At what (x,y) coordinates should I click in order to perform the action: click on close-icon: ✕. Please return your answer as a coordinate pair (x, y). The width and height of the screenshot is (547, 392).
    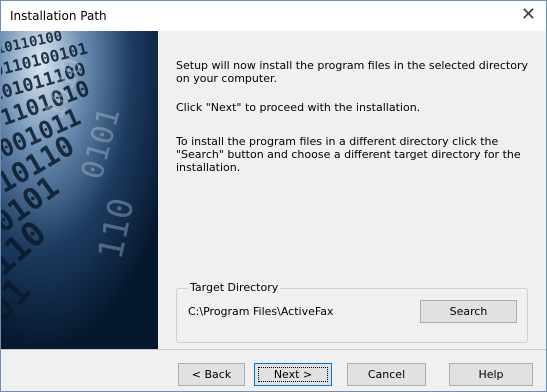
    Looking at the image, I should click on (528, 14).